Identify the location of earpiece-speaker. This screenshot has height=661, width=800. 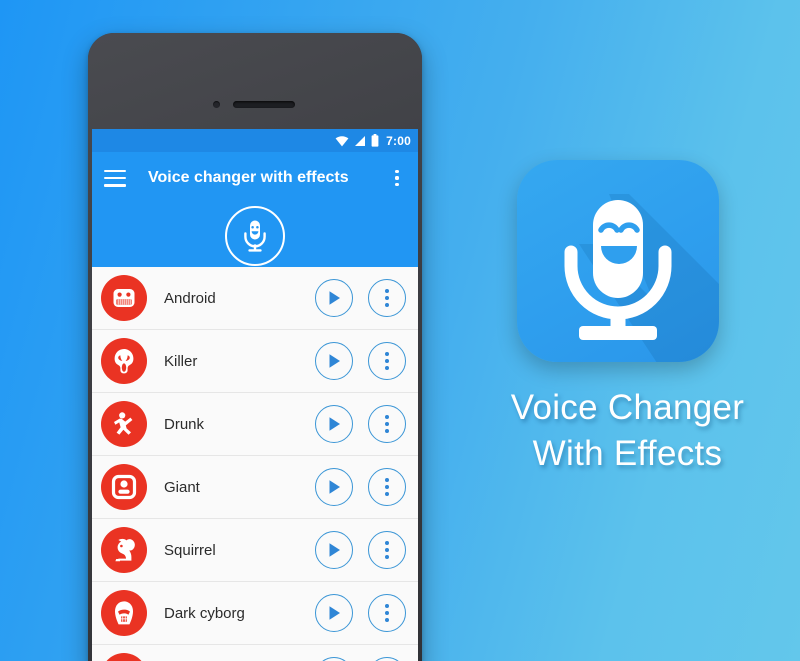
(264, 104).